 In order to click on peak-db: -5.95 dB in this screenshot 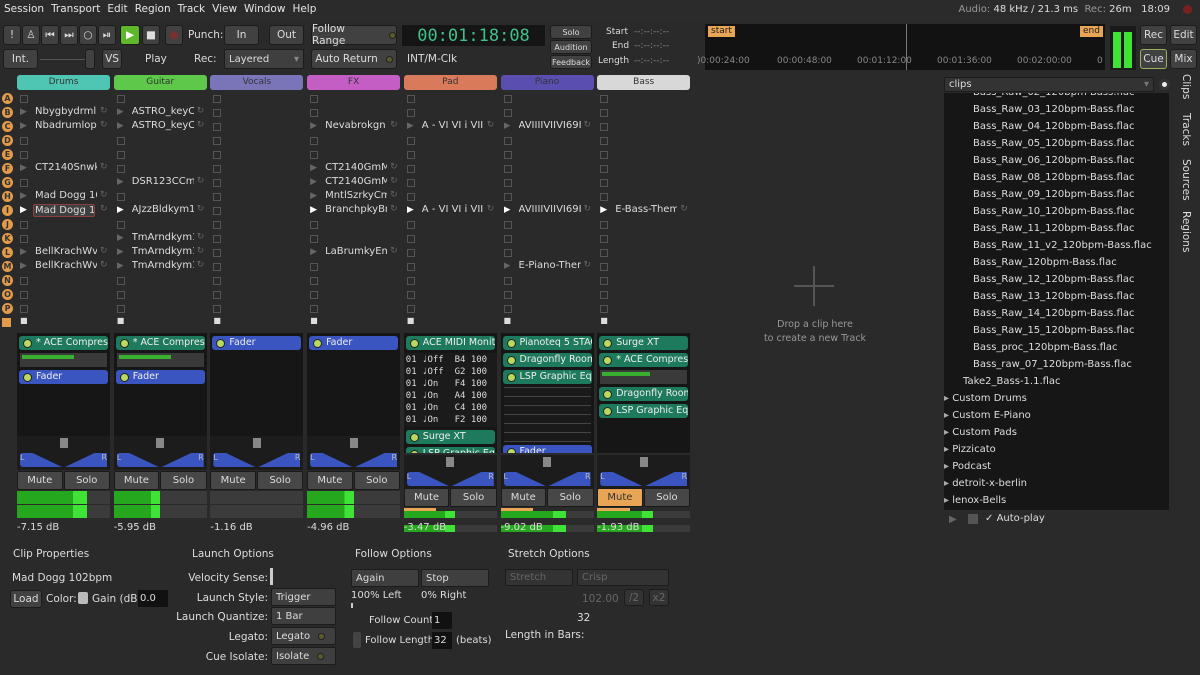, I will do `click(135, 527)`.